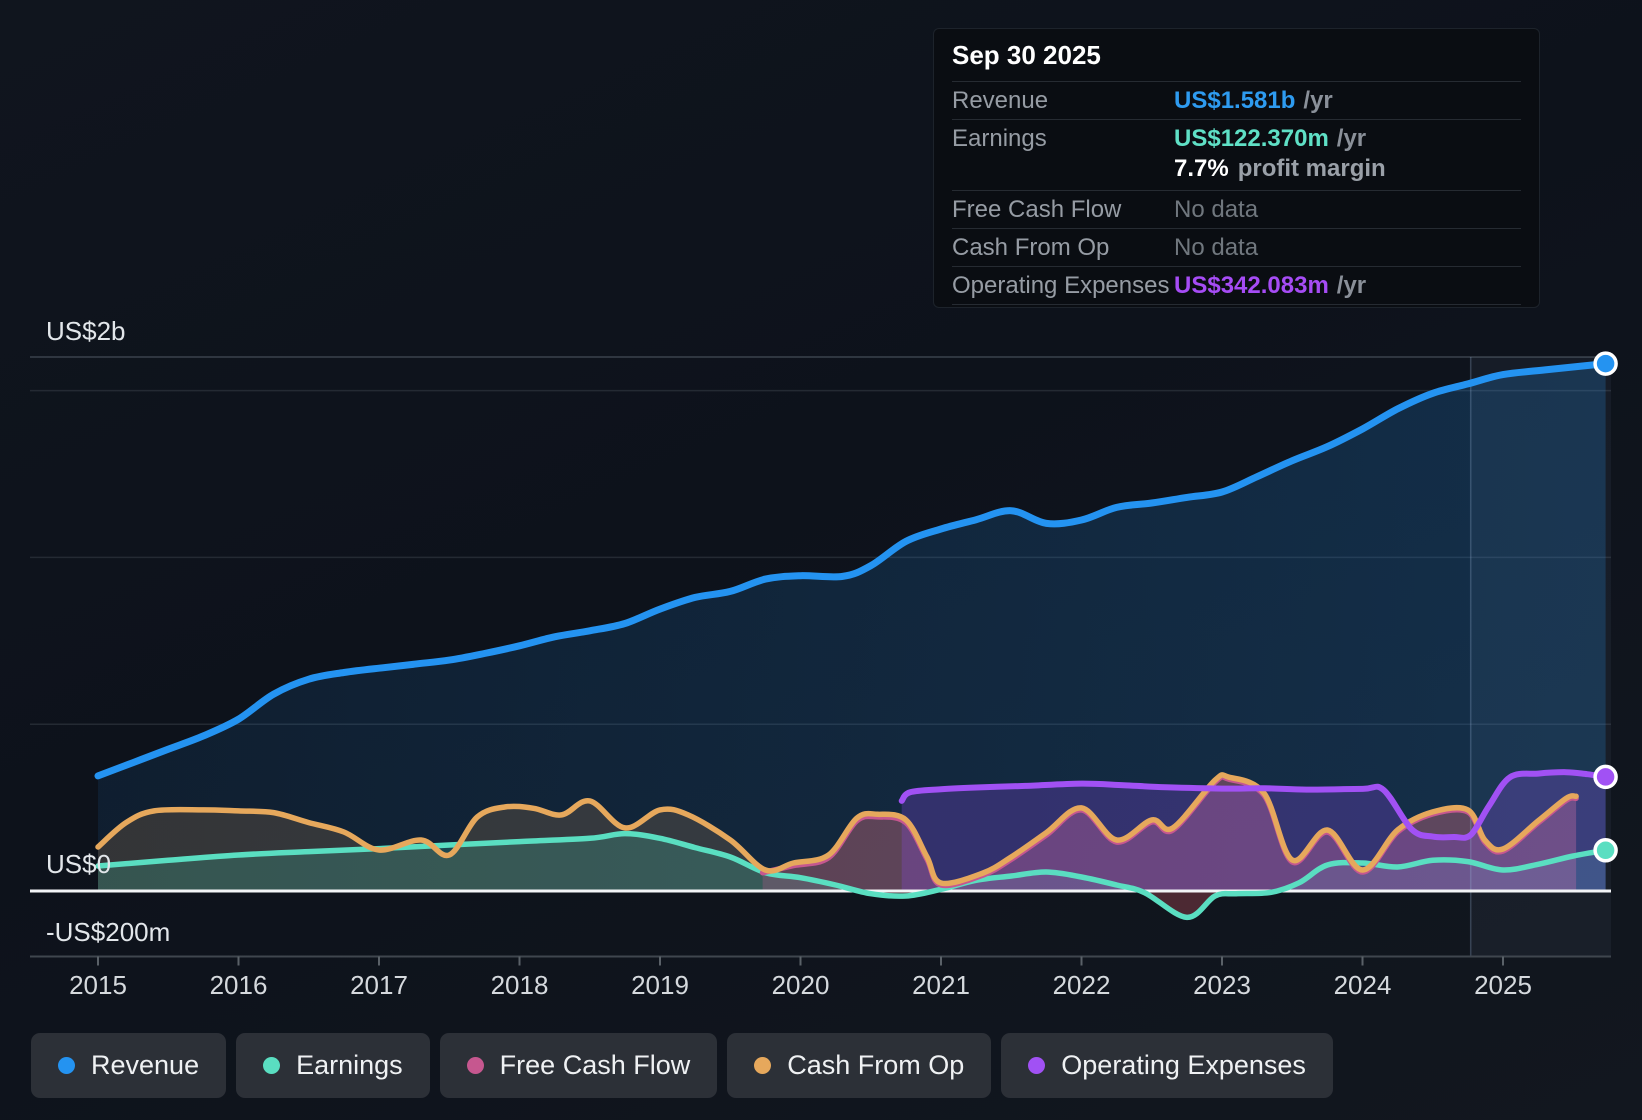 The image size is (1642, 1120). Describe the element at coordinates (108, 932) in the screenshot. I see `y-axis-label-neg: -US$200m` at that location.